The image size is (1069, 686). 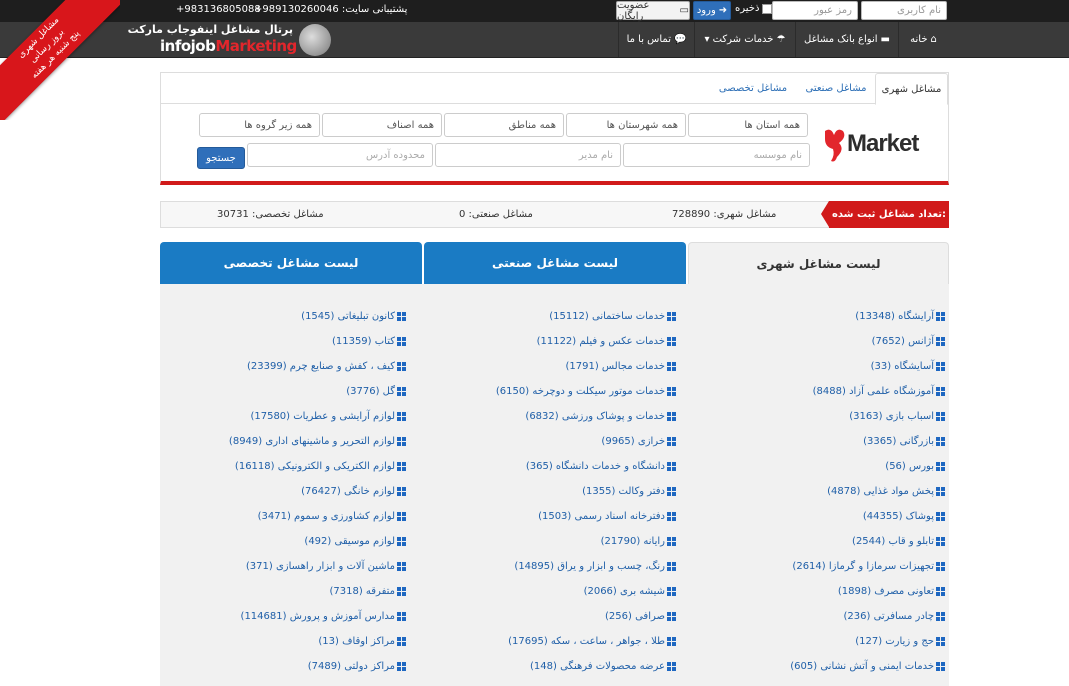 What do you see at coordinates (900, 316) in the screenshot?
I see `category-link: آرایشگاه (13348)` at bounding box center [900, 316].